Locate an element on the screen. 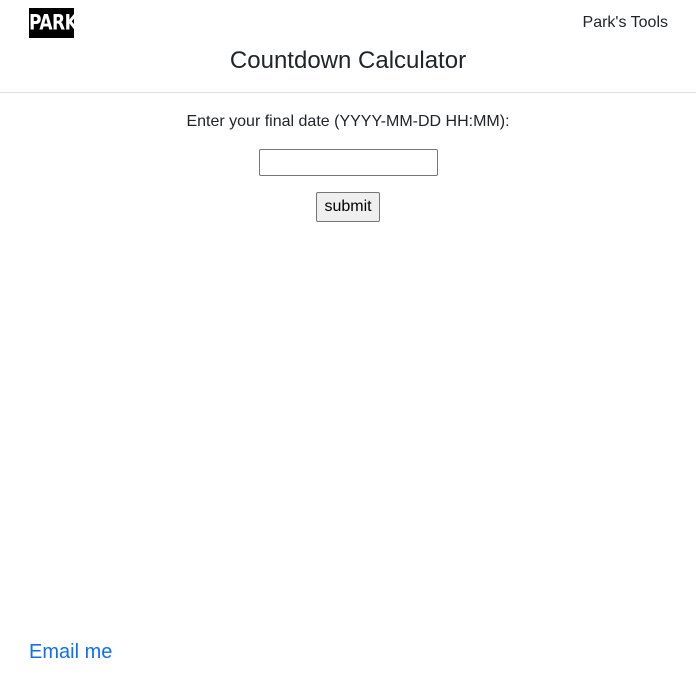 This screenshot has width=696, height=676. page-title: Countdown Calculator is located at coordinates (348, 60).